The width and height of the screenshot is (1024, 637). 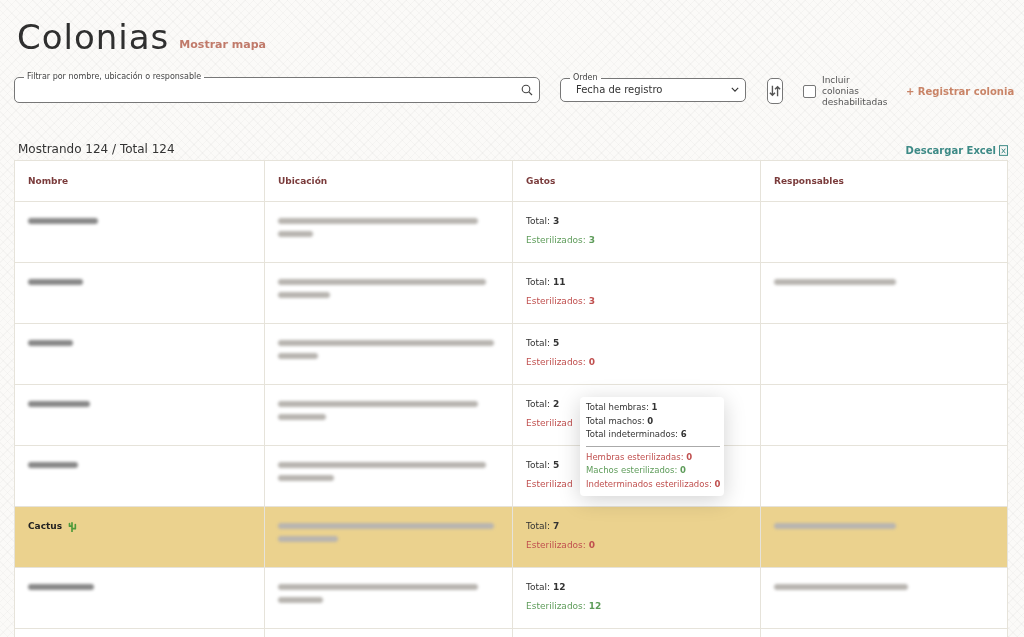 I want to click on cat-total: Total: 11, so click(x=546, y=282).